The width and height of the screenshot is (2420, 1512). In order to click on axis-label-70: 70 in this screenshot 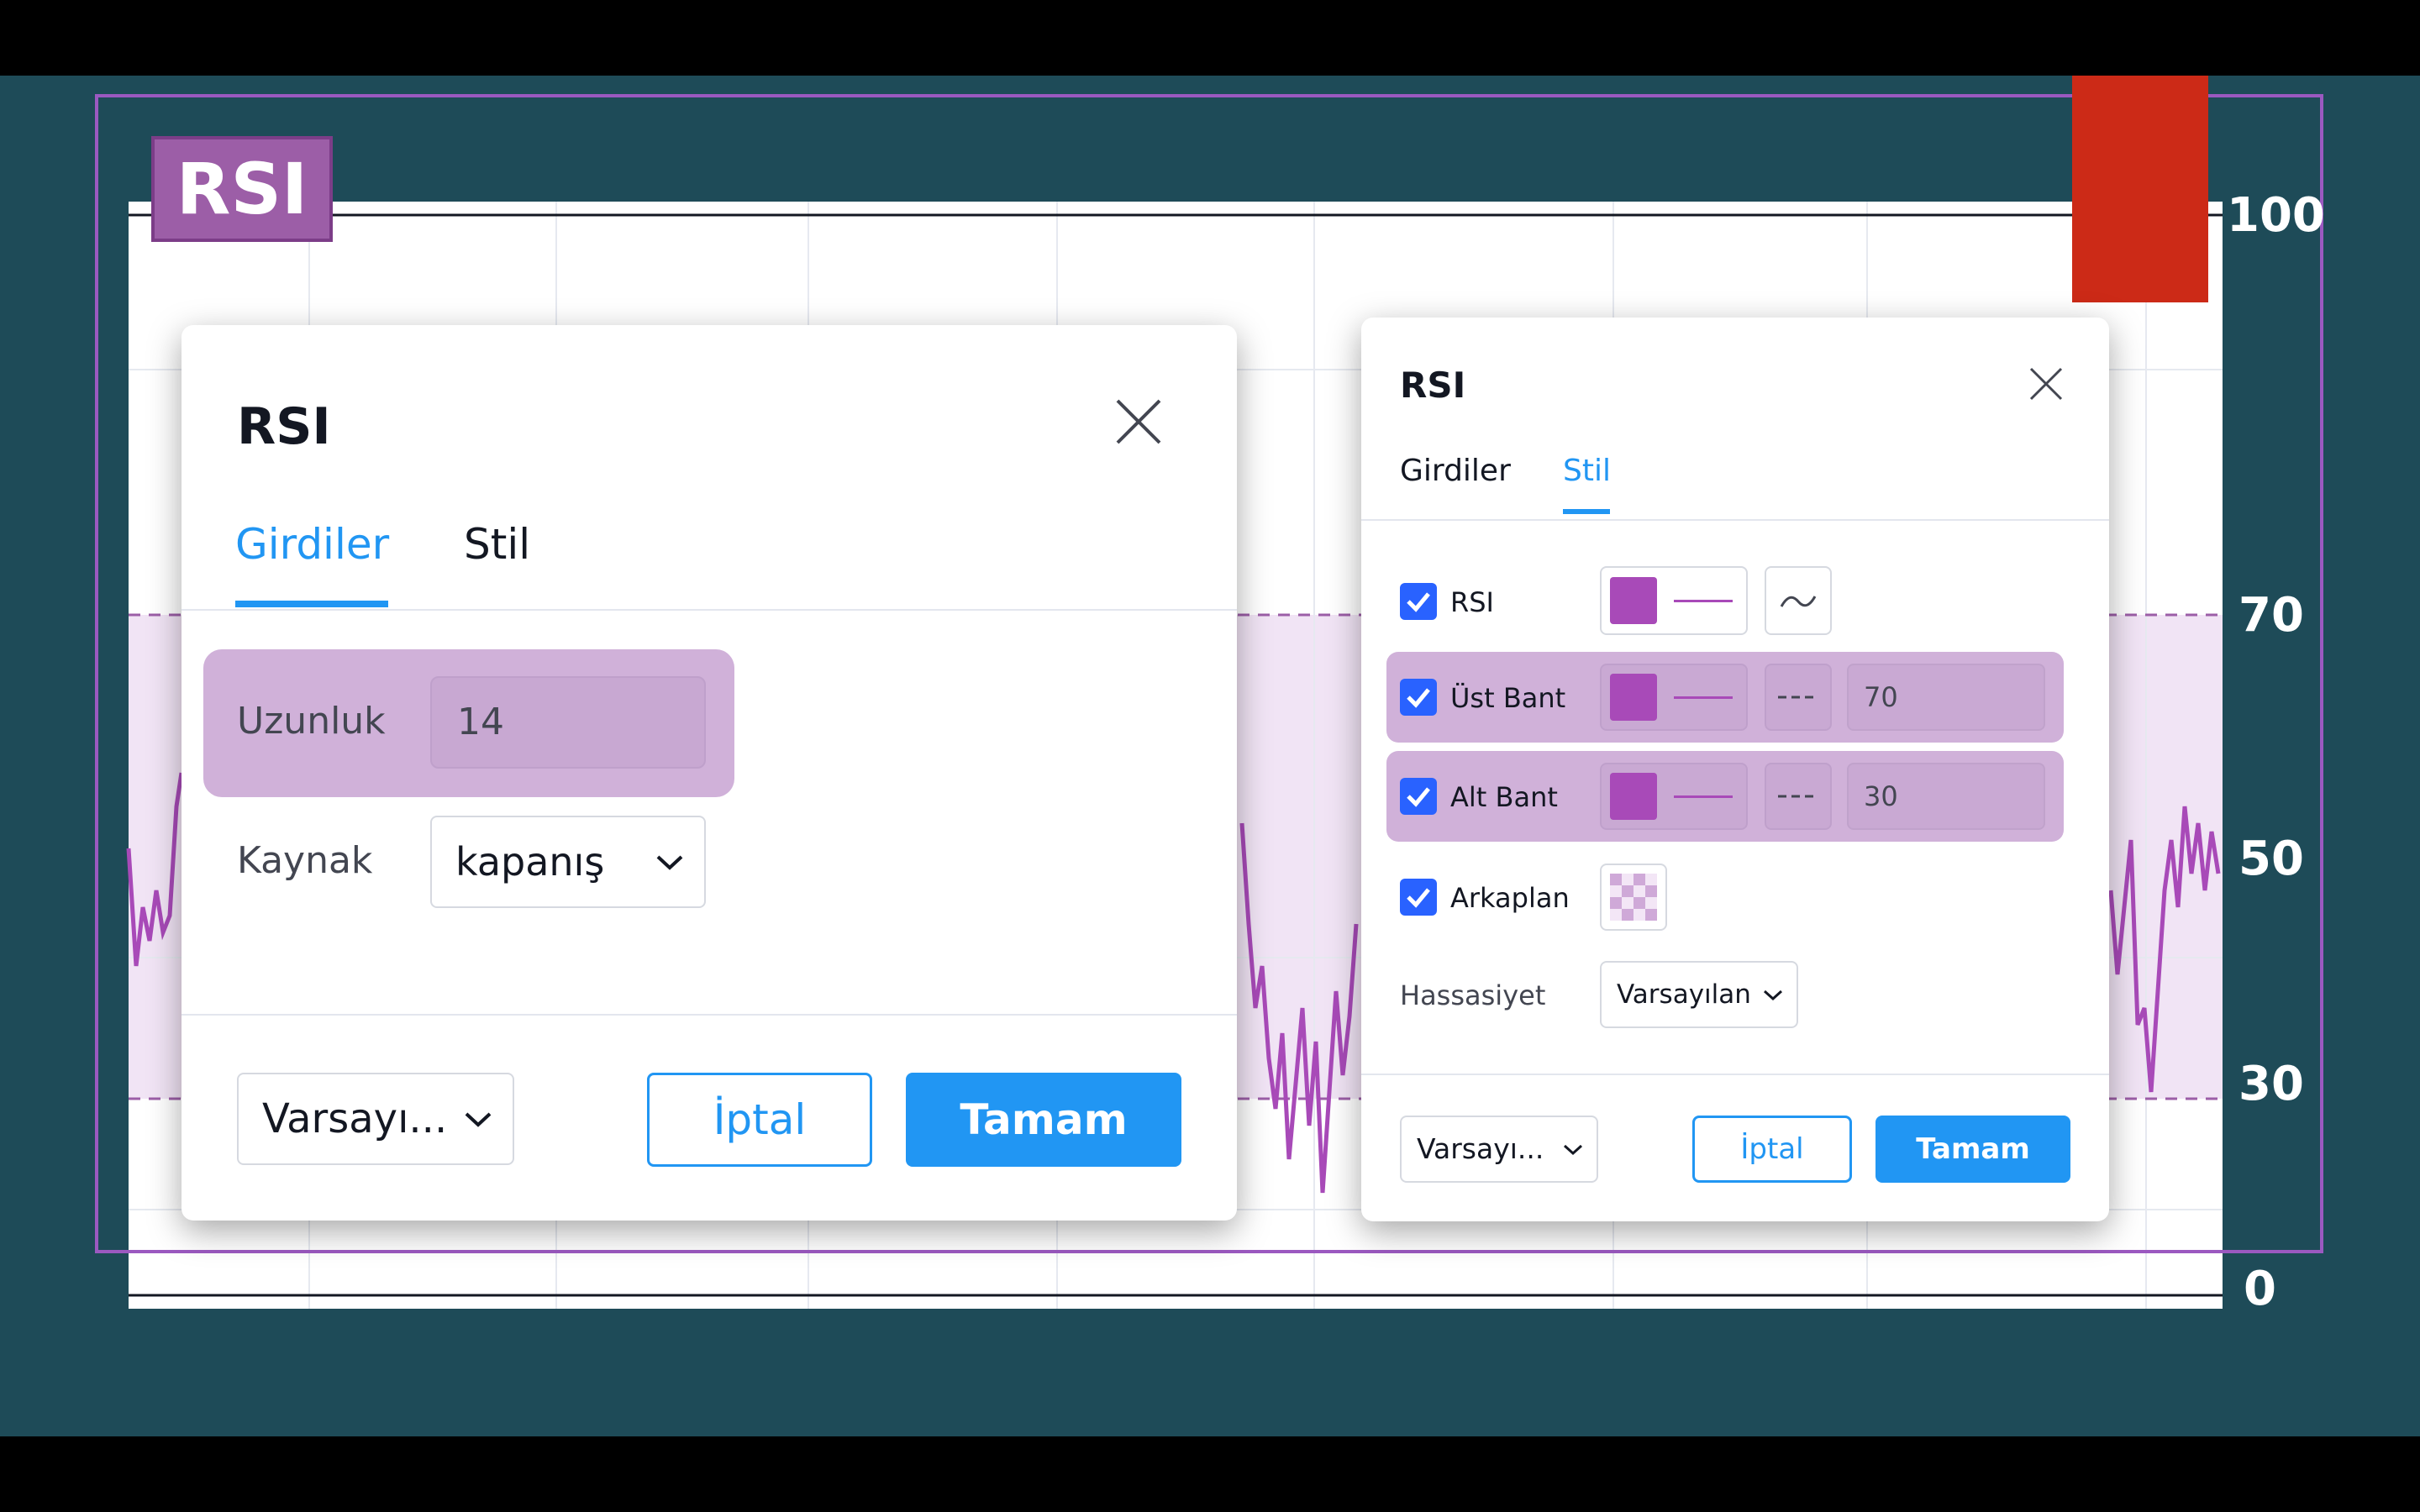, I will do `click(2271, 615)`.